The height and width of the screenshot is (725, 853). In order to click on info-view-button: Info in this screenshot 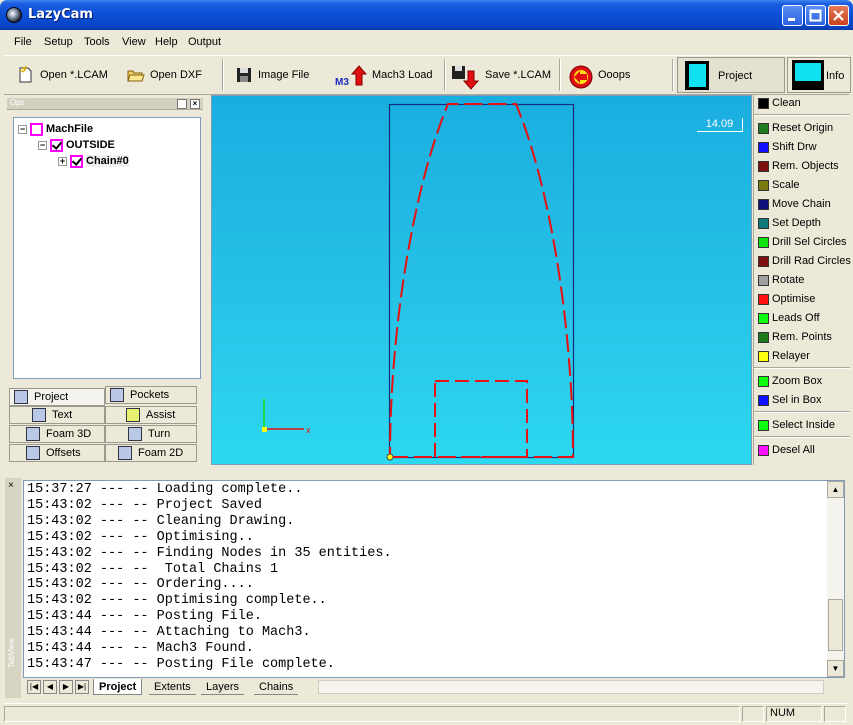, I will do `click(819, 75)`.